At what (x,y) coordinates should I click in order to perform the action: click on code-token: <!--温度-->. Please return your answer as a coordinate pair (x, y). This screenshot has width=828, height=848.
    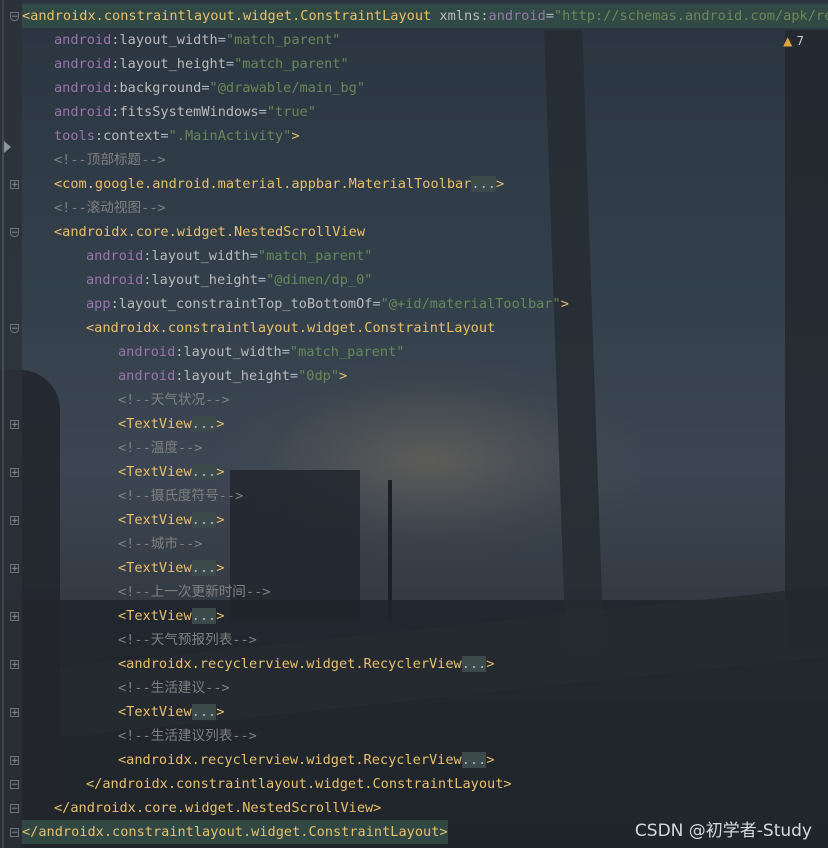
    Looking at the image, I should click on (160, 448).